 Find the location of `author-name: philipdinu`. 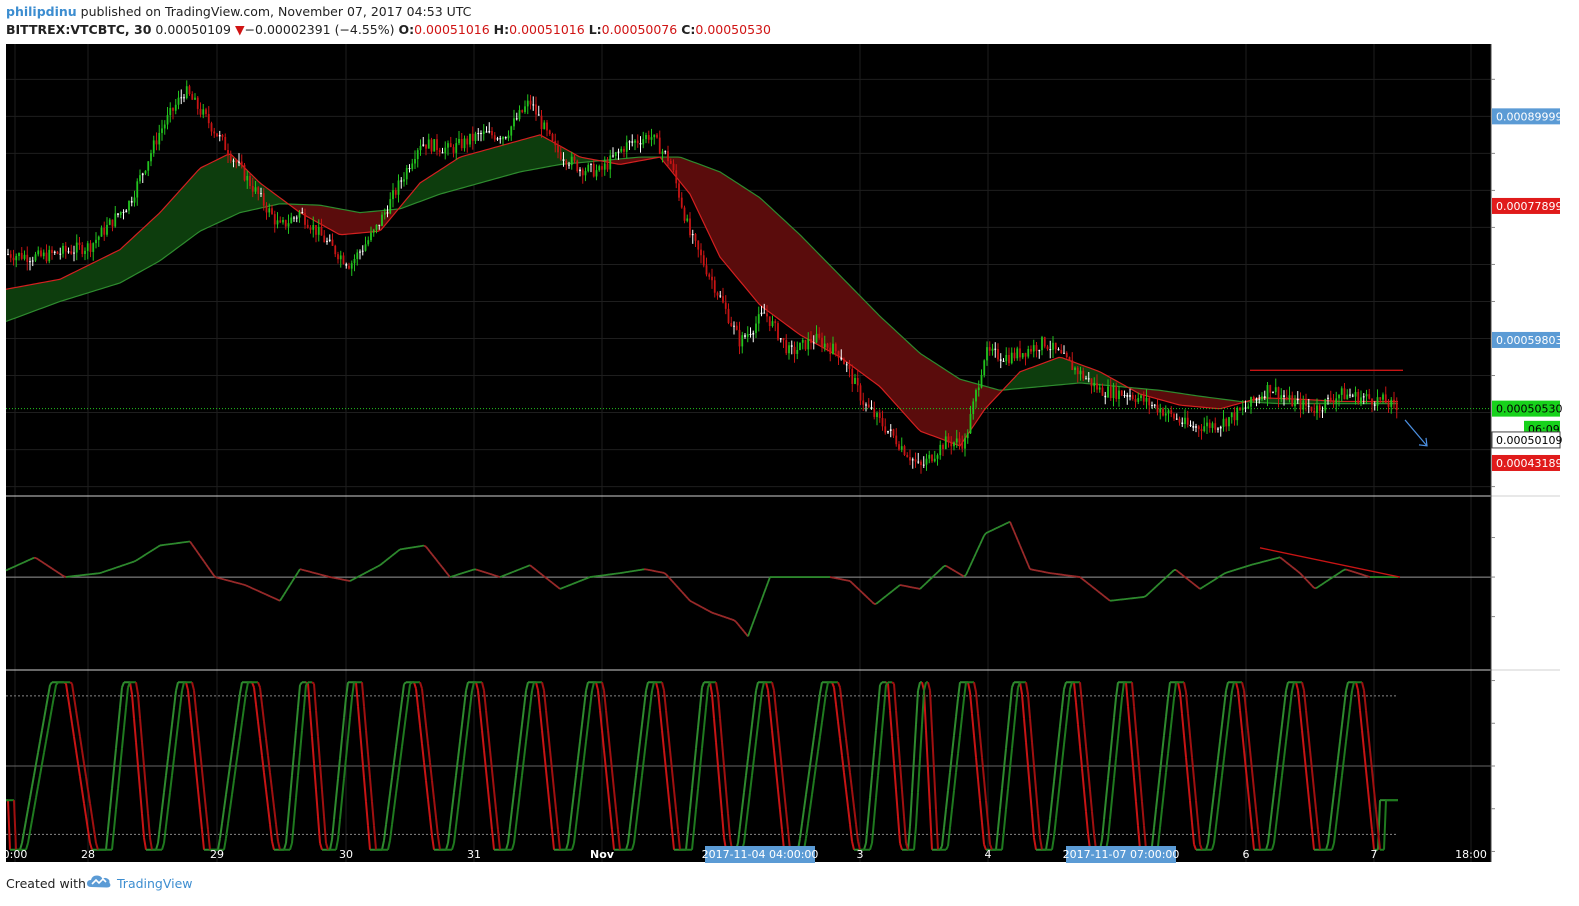

author-name: philipdinu is located at coordinates (41, 11).